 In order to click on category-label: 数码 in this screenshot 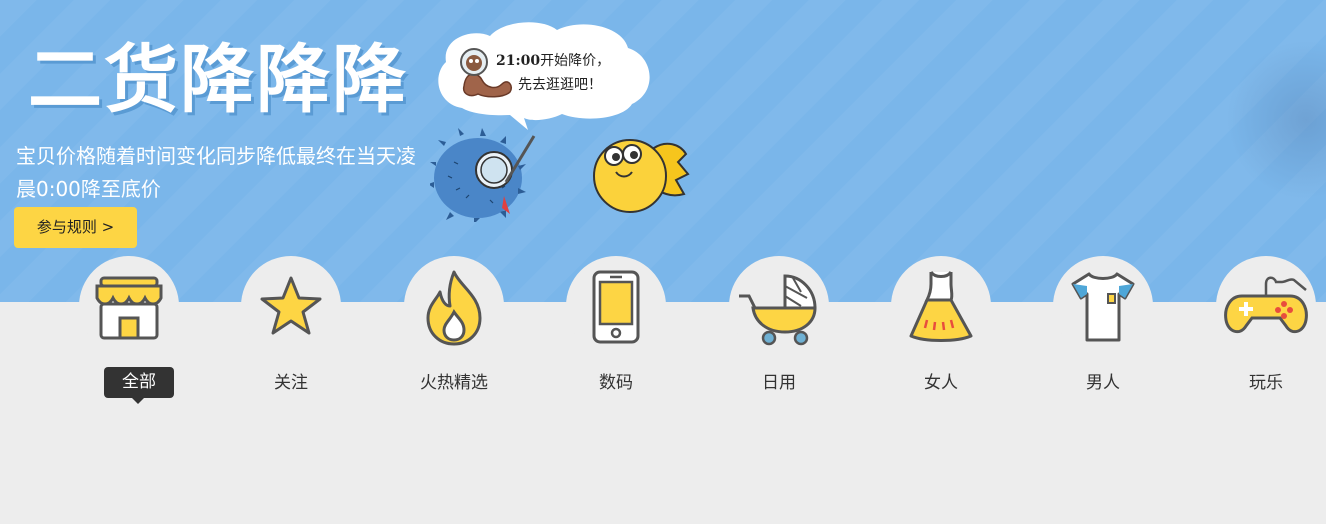, I will do `click(616, 383)`.